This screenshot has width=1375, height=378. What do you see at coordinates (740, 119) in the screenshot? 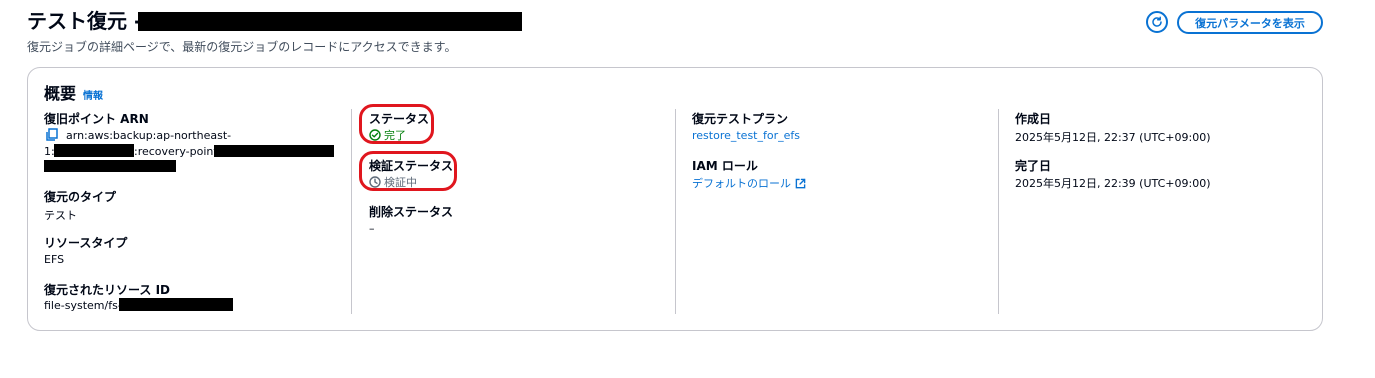
I see `restore-test-plan-label: 復元テストプラン` at bounding box center [740, 119].